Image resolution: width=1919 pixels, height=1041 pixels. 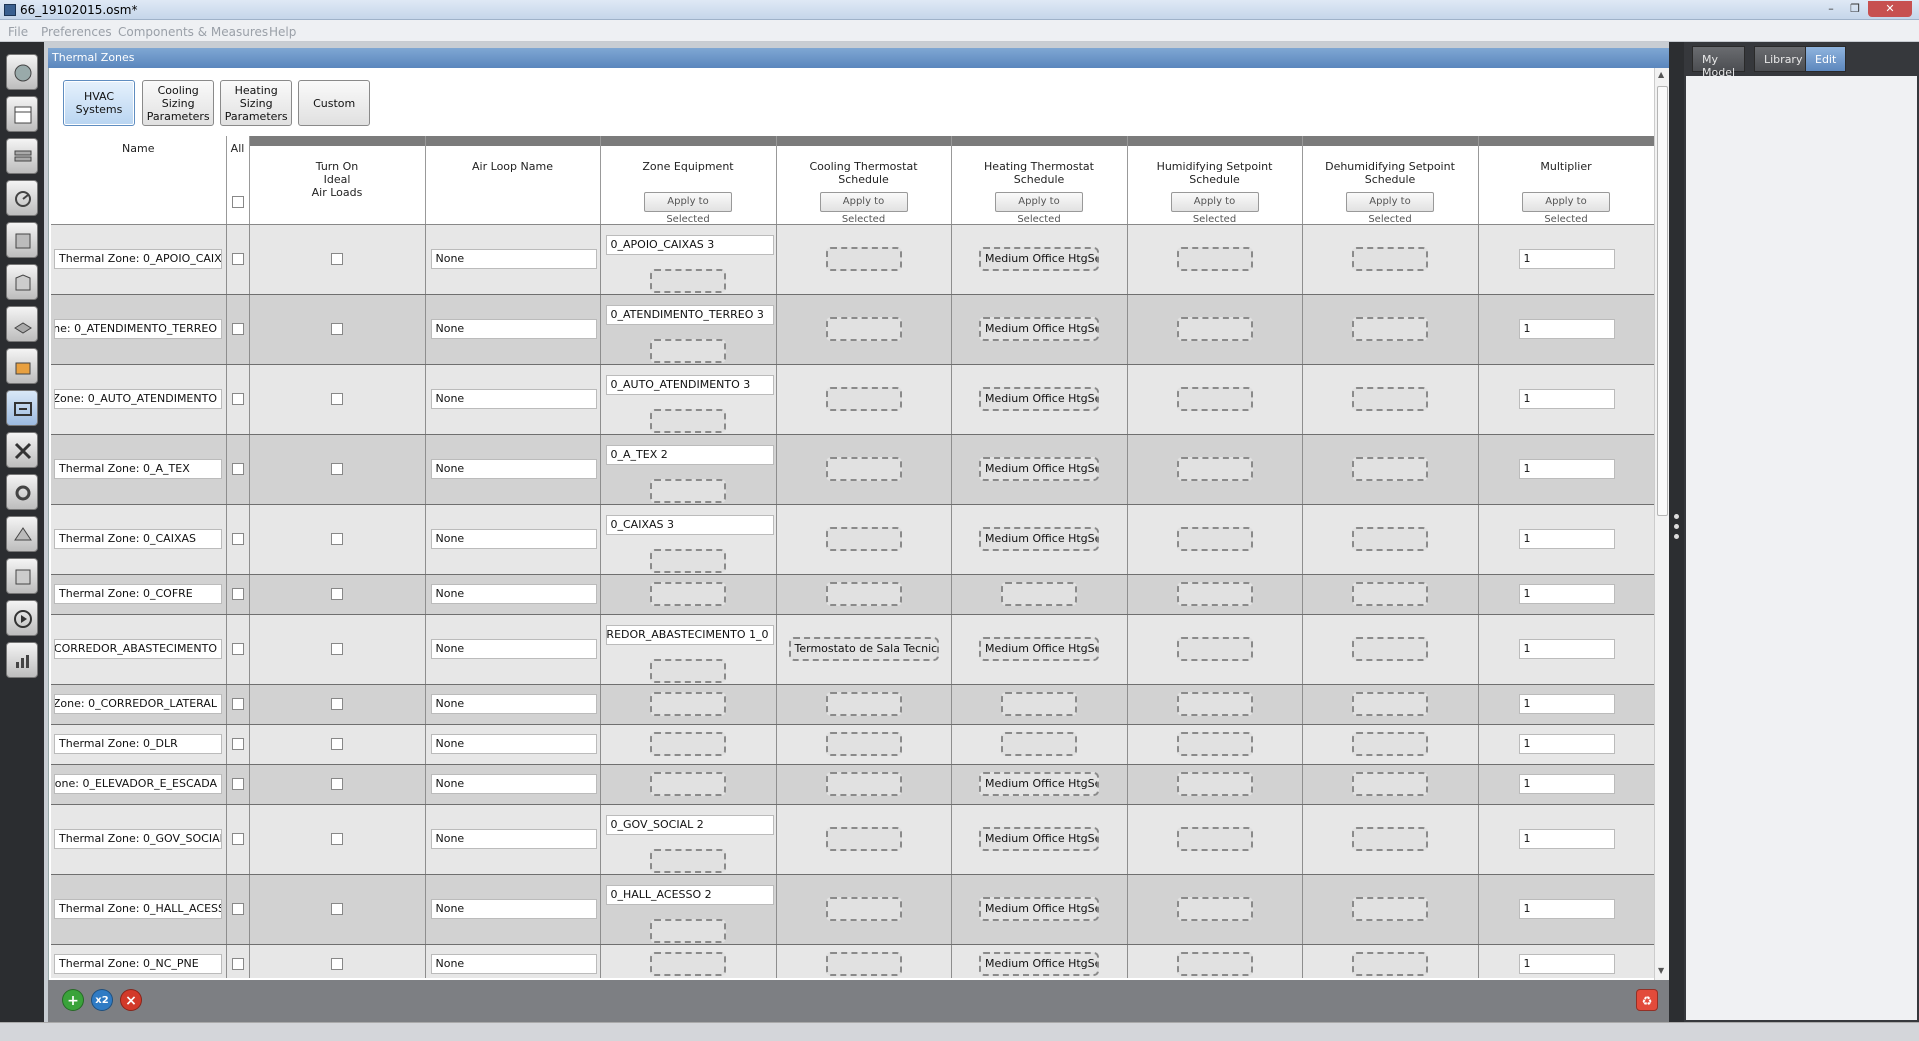 What do you see at coordinates (22, 576) in the screenshot?
I see `nav-scripts-button` at bounding box center [22, 576].